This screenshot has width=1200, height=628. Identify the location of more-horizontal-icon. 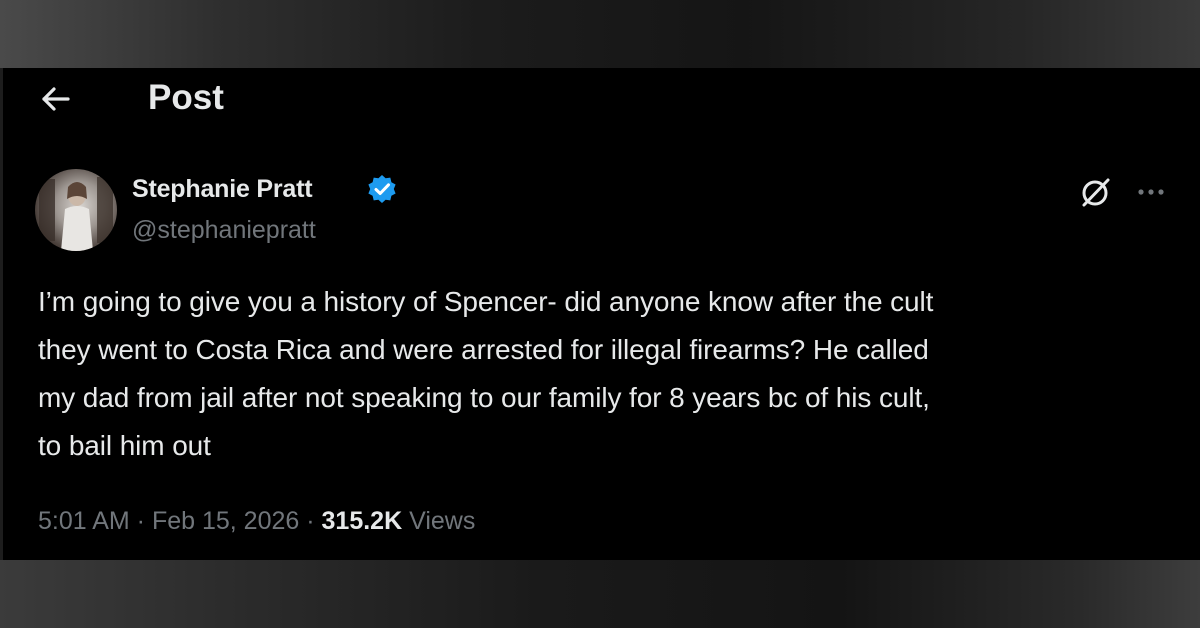
(1151, 192).